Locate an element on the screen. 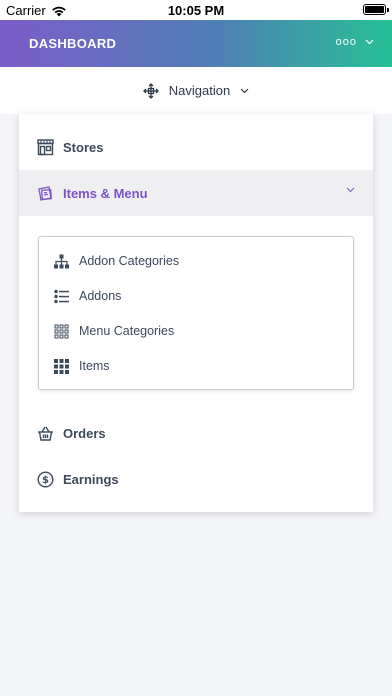 The image size is (392, 696). battery-icon is located at coordinates (376, 9).